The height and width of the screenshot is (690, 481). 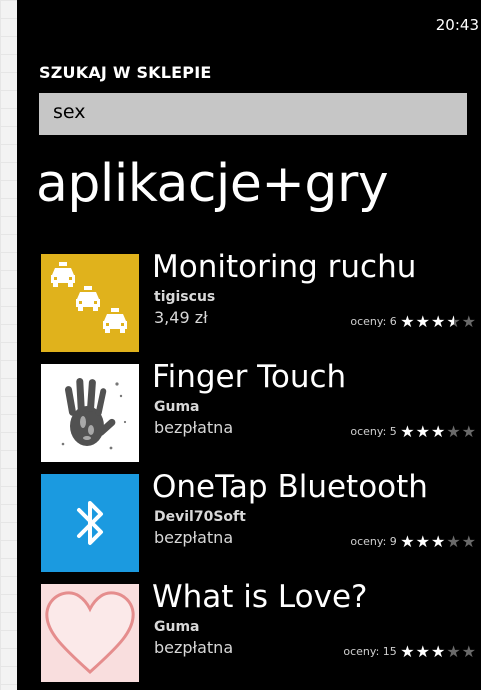 I want to click on rating-count: oceny: 6, so click(x=373, y=321).